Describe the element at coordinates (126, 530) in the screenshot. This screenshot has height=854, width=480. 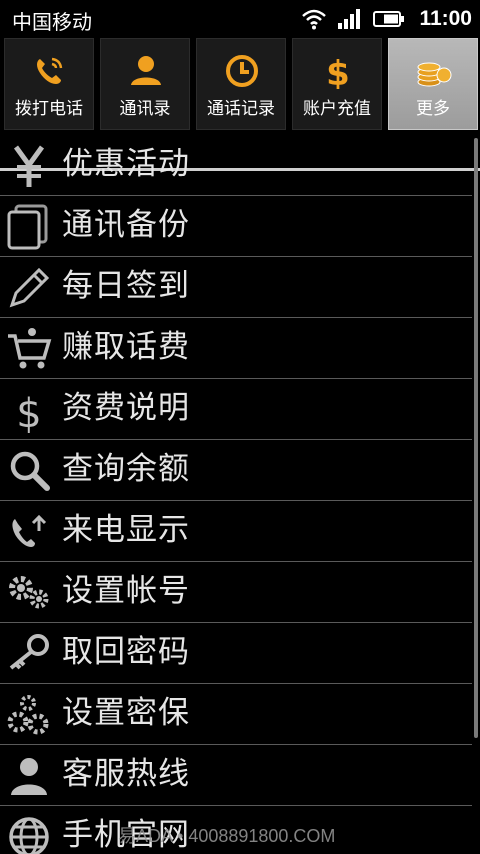
I see `menu-label: 来电显示` at that location.